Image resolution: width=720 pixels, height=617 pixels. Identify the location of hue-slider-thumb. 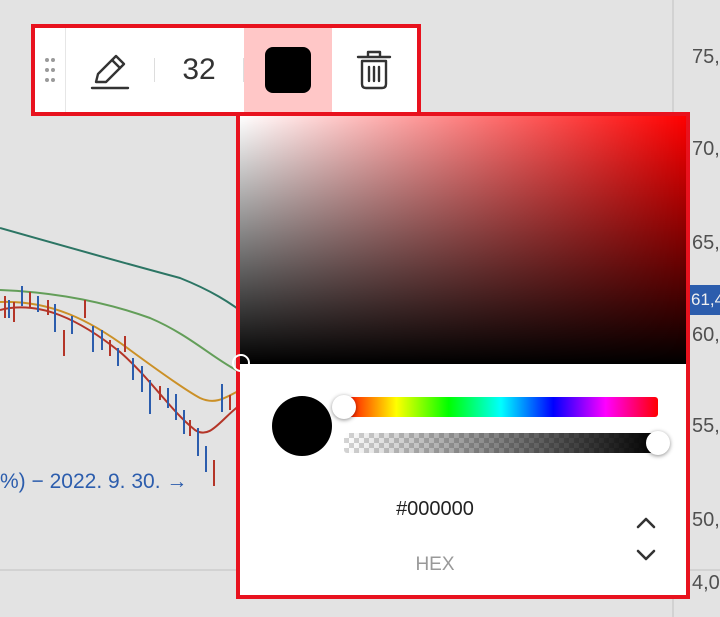
(344, 407).